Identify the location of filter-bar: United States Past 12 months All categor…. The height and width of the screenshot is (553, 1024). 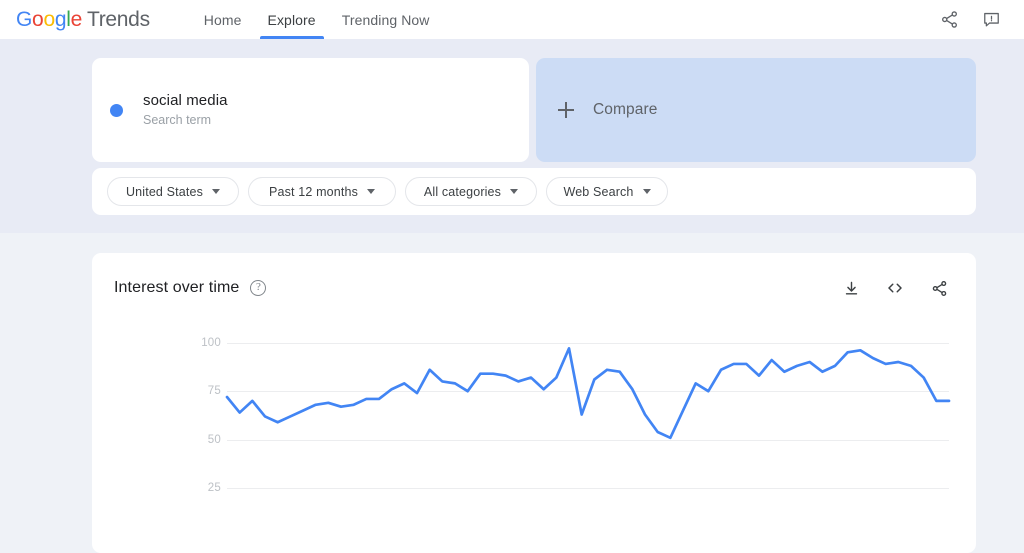
(534, 191).